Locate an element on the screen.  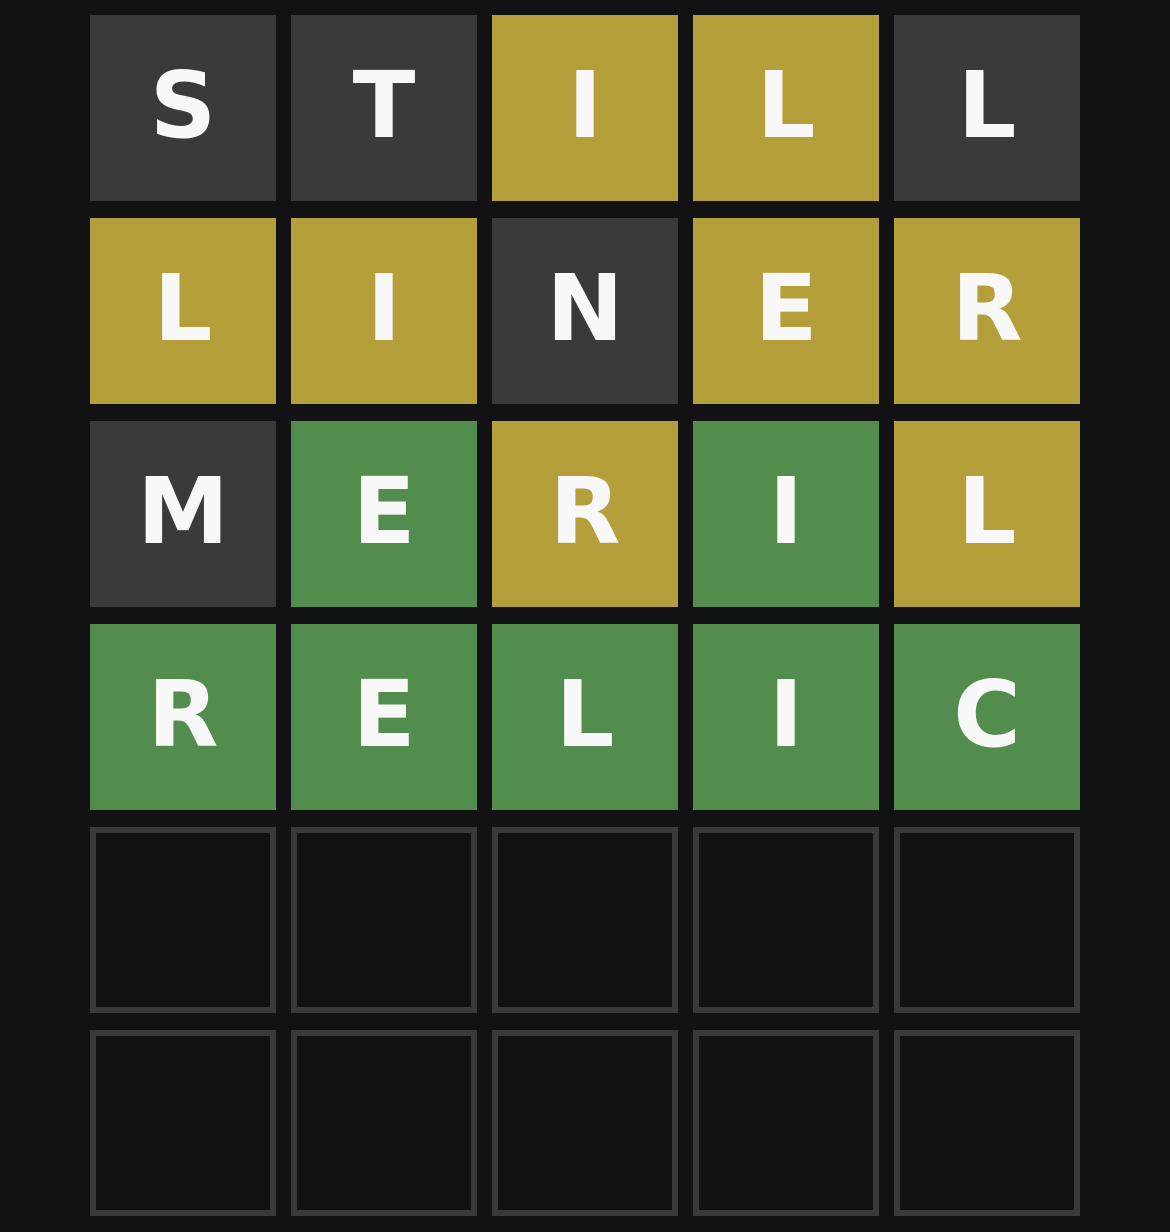
tile-r6-c2 is located at coordinates (384, 1123).